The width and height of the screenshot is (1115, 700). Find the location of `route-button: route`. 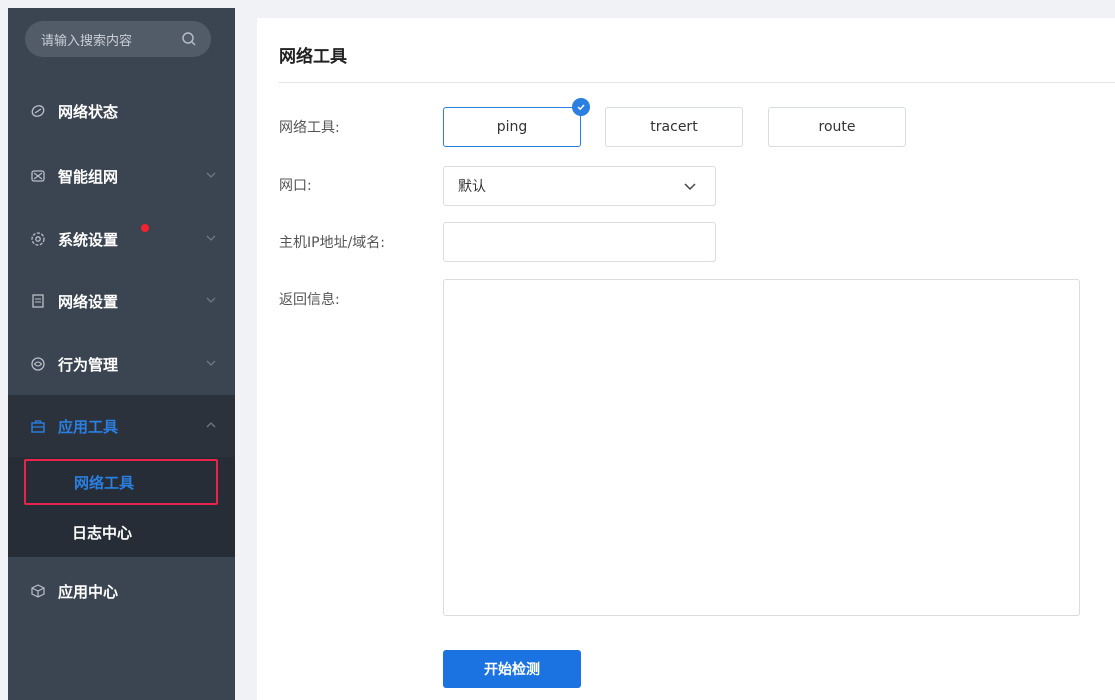

route-button: route is located at coordinates (837, 127).